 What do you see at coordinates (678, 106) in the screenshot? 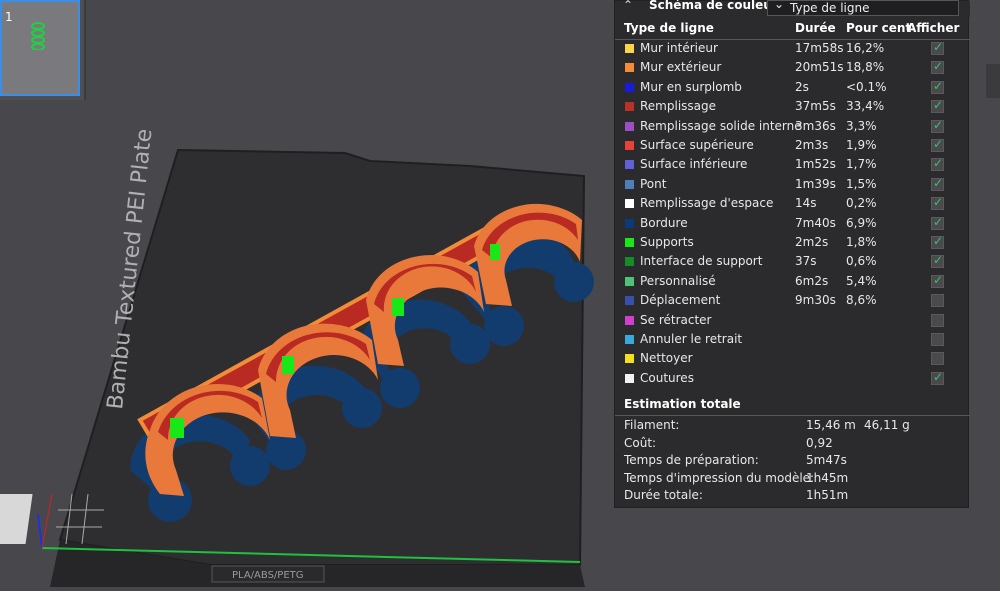
I see `line-type-label: Remplissage` at bounding box center [678, 106].